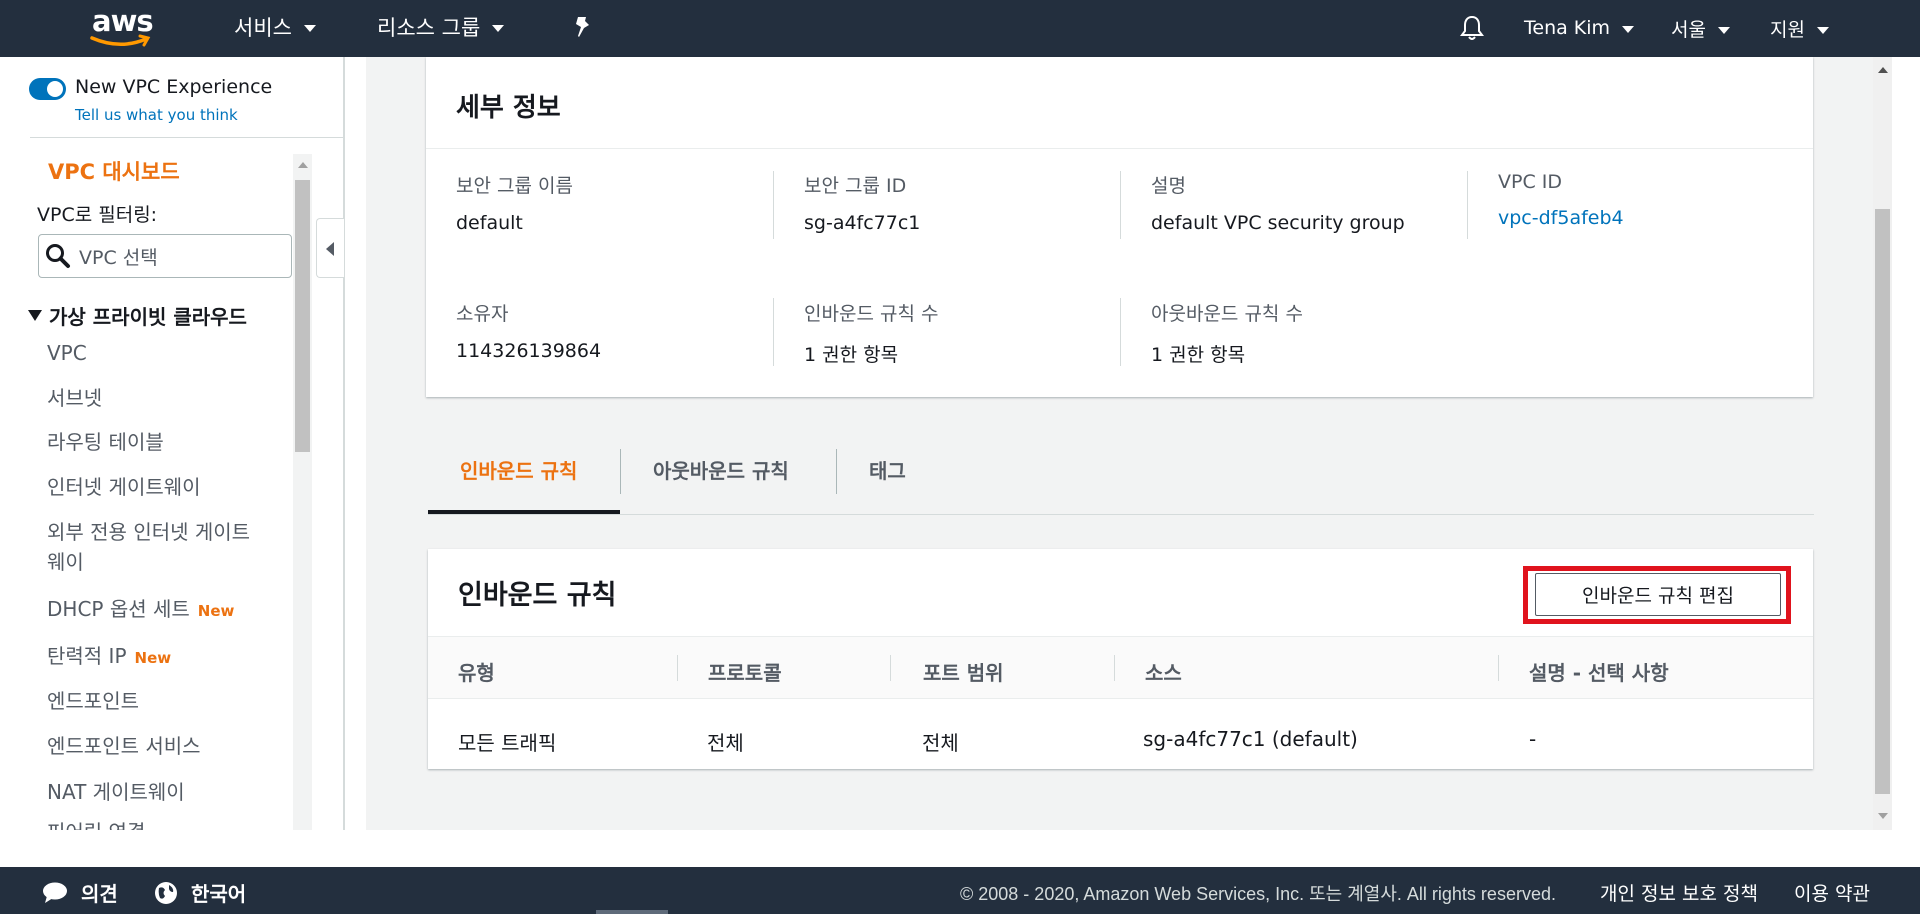  What do you see at coordinates (124, 487) in the screenshot?
I see `sidebar-item-internet-gateways: 인터넷 게이트웨이` at bounding box center [124, 487].